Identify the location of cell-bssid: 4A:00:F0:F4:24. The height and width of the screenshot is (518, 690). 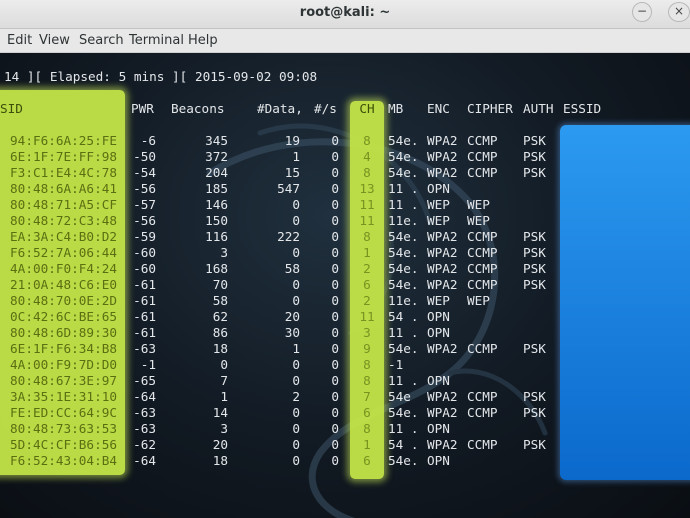
(63, 268).